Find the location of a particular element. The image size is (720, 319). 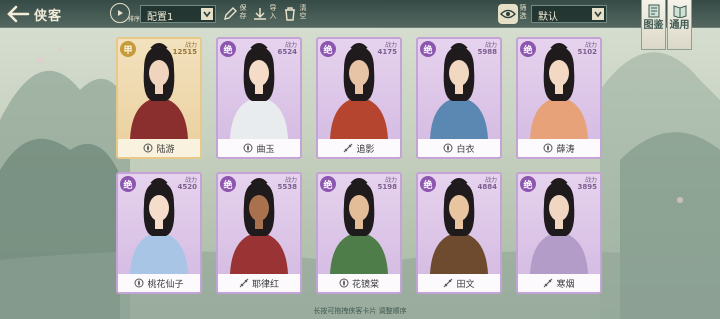

hero-name-bar: 追影 is located at coordinates (359, 148).